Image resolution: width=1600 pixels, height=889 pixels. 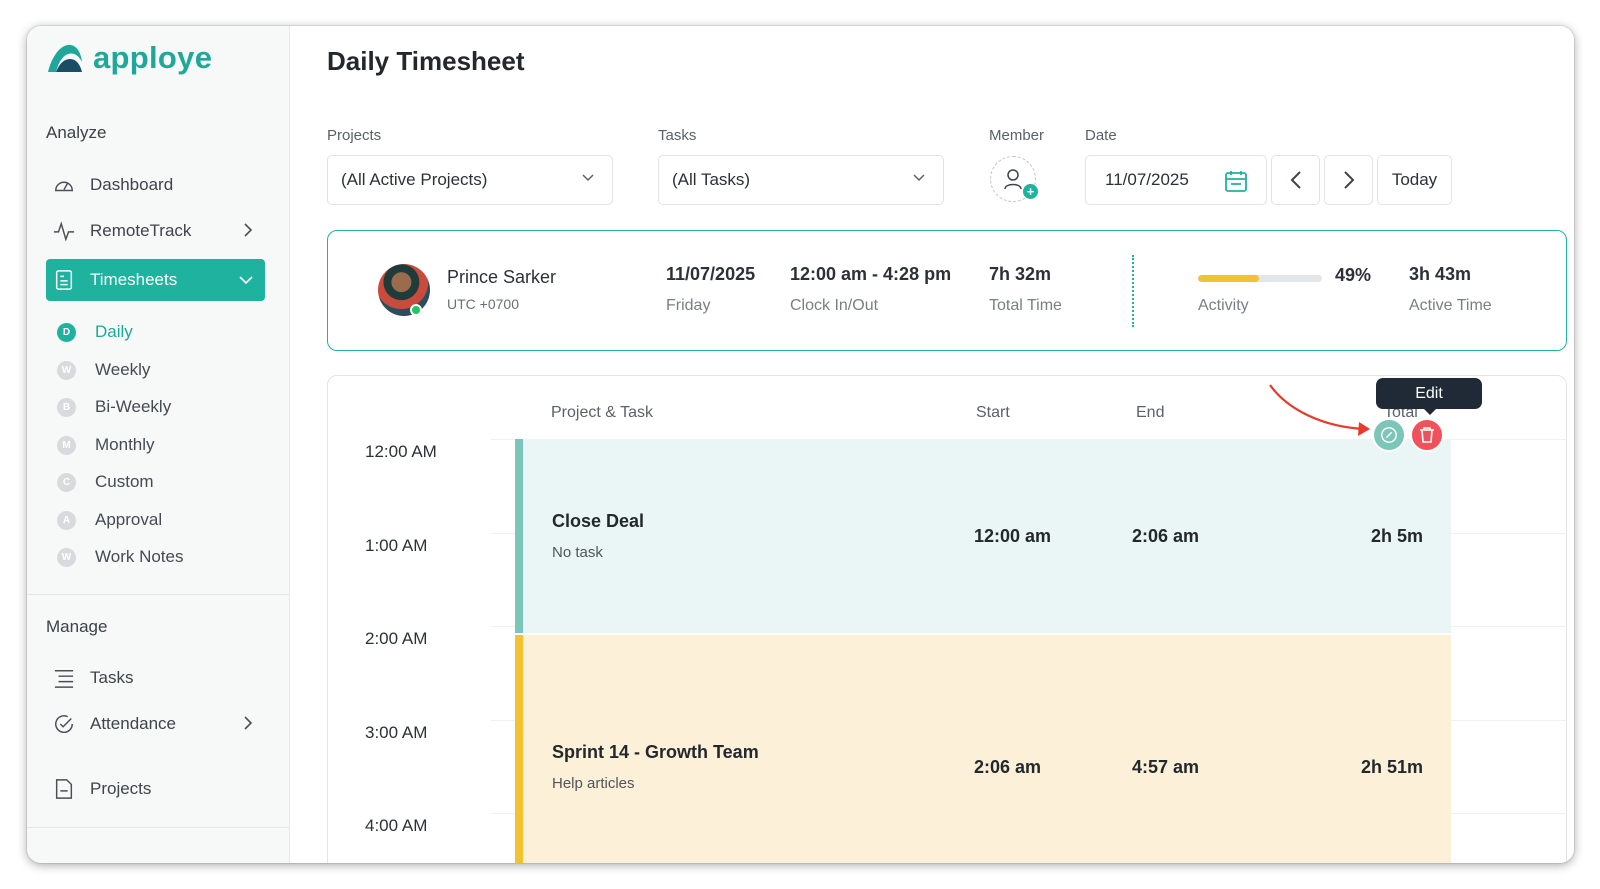 What do you see at coordinates (64, 678) in the screenshot?
I see `list-icon` at bounding box center [64, 678].